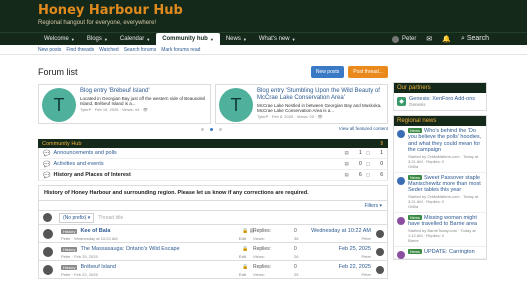 This screenshot has height=300, width=527. What do you see at coordinates (140, 50) in the screenshot?
I see `subnav-search-forums: Search forums` at bounding box center [140, 50].